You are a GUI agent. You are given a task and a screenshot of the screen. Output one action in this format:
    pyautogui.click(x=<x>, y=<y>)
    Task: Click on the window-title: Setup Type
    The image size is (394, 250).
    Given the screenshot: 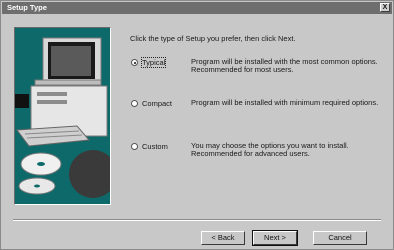 What is the action you would take?
    pyautogui.click(x=27, y=7)
    